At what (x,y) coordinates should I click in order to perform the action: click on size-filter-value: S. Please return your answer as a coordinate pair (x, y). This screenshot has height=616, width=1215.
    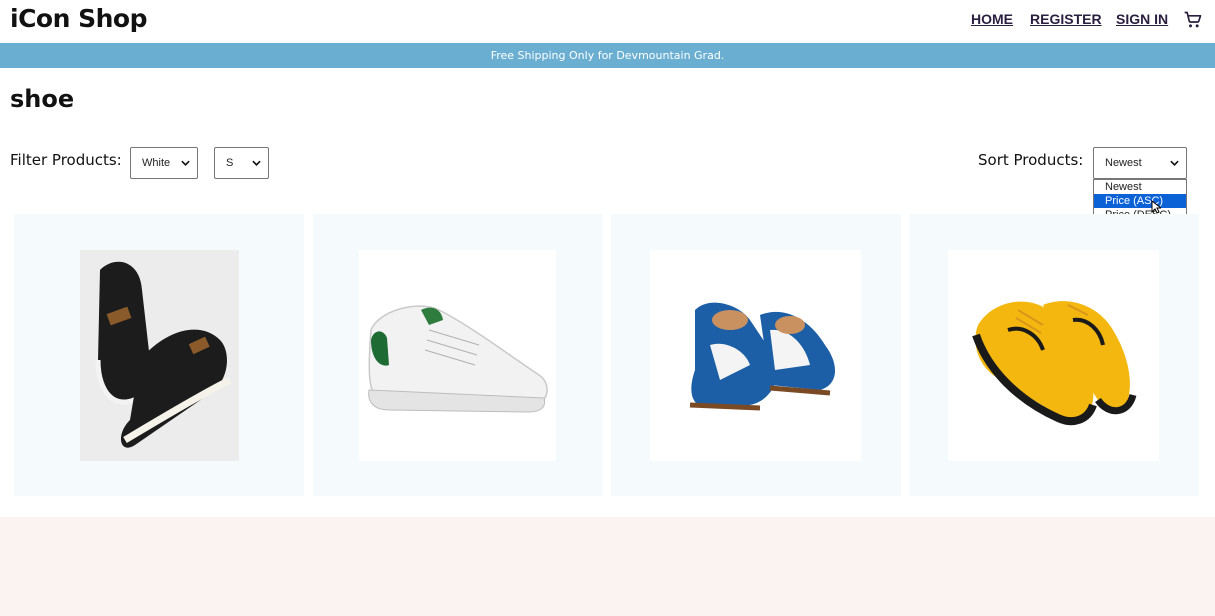
    Looking at the image, I should click on (230, 163).